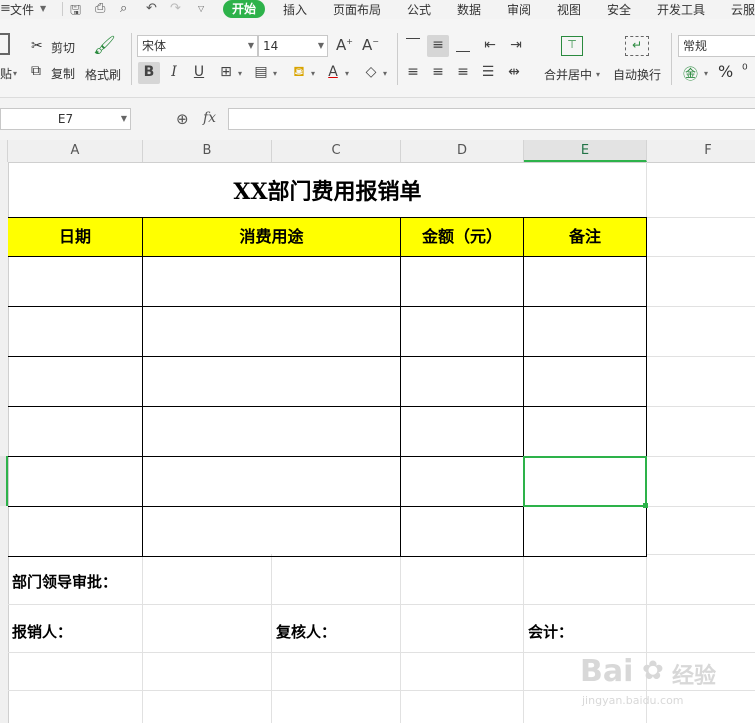  What do you see at coordinates (488, 73) in the screenshot?
I see `justify-icon: ☰` at bounding box center [488, 73].